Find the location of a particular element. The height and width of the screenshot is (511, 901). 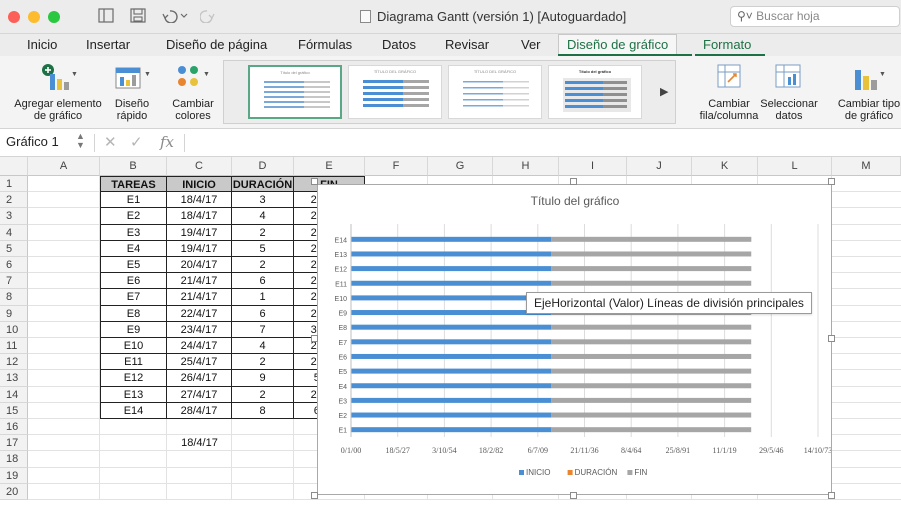

name-box-stepper-icon: ▲ ▼ is located at coordinates (80, 141).